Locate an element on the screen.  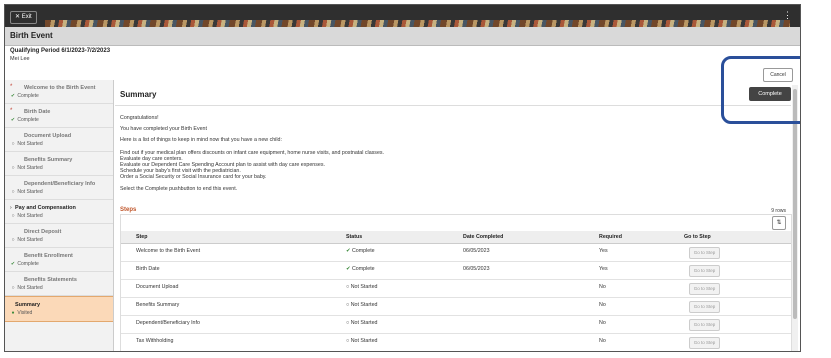
sidebar-item-label: Birth Date is located at coordinates (37, 112).